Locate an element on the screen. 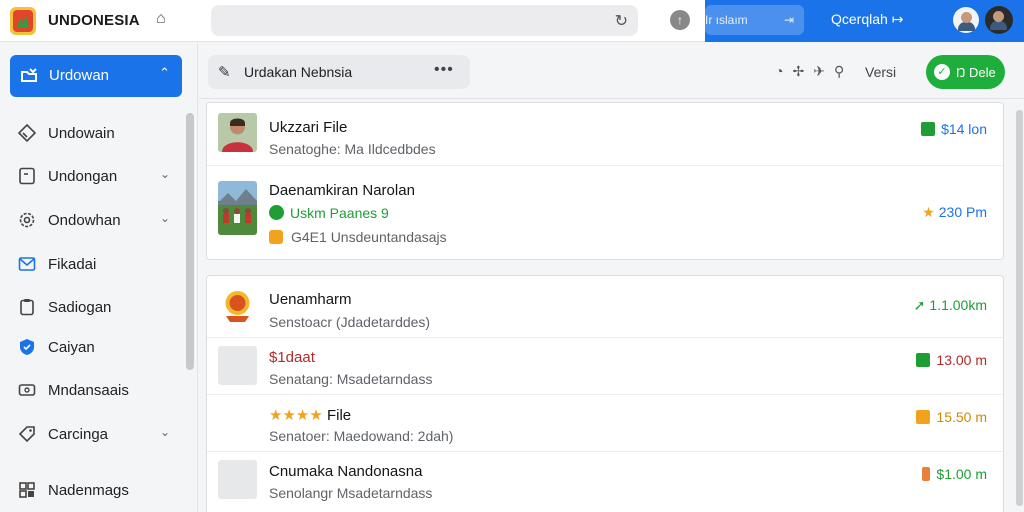 This screenshot has height=512, width=1024. item-title: Ukzzari File is located at coordinates (308, 127).